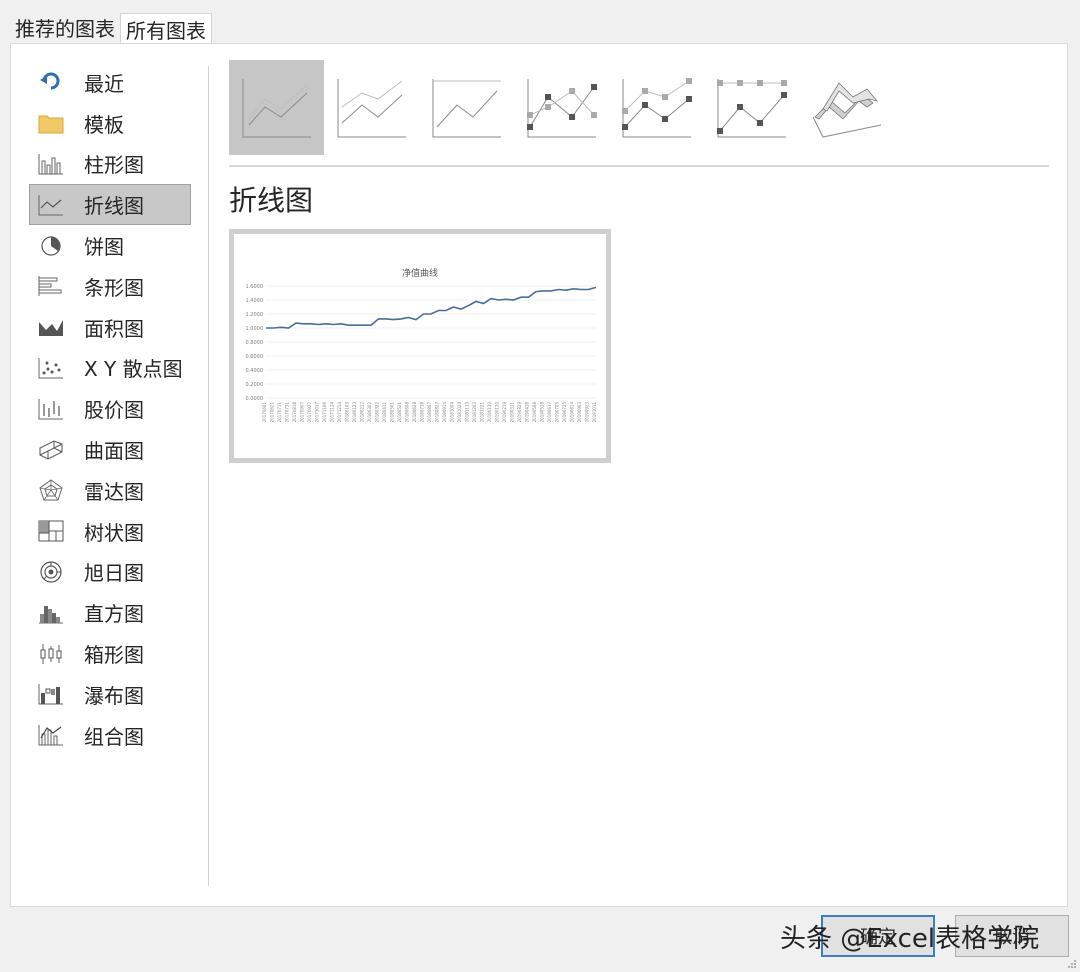 Image resolution: width=1080 pixels, height=972 pixels. I want to click on subtype-divider, so click(639, 166).